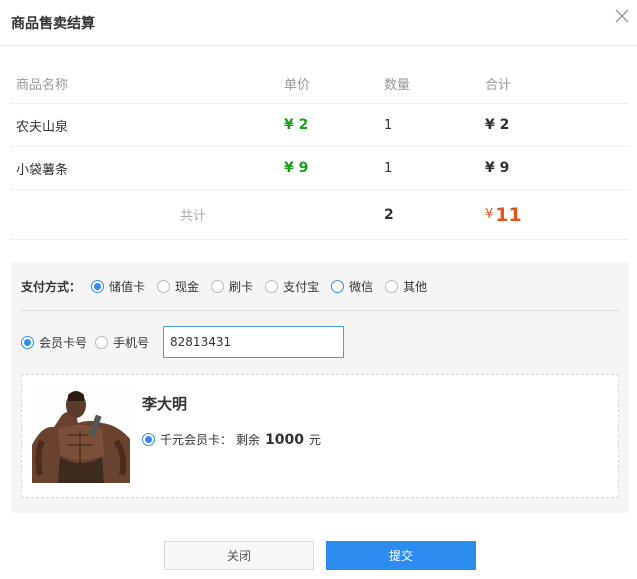  I want to click on balance-value: 1000, so click(284, 439).